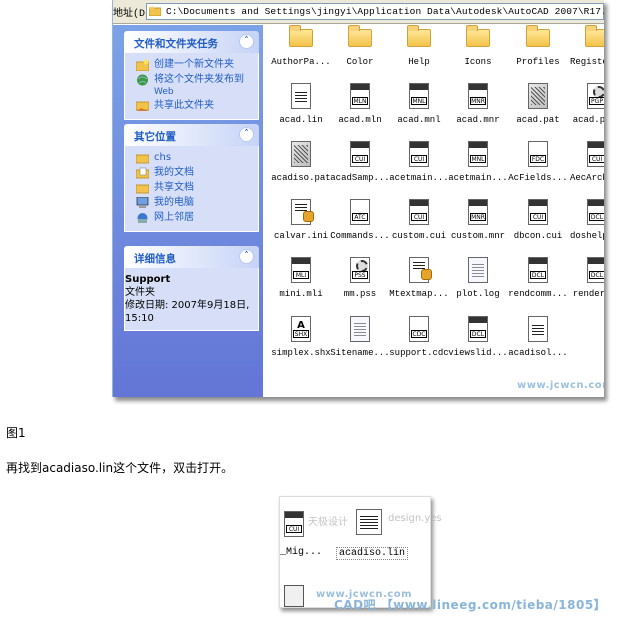  I want to click on hatch-file-icon, so click(301, 155).